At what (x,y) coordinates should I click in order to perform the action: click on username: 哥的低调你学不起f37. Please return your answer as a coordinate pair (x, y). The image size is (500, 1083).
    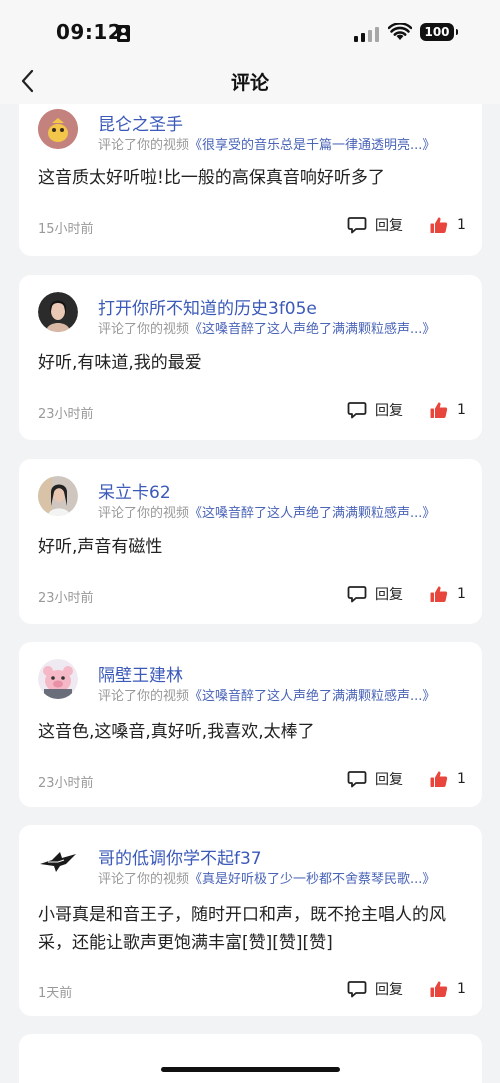
    Looking at the image, I should click on (180, 856).